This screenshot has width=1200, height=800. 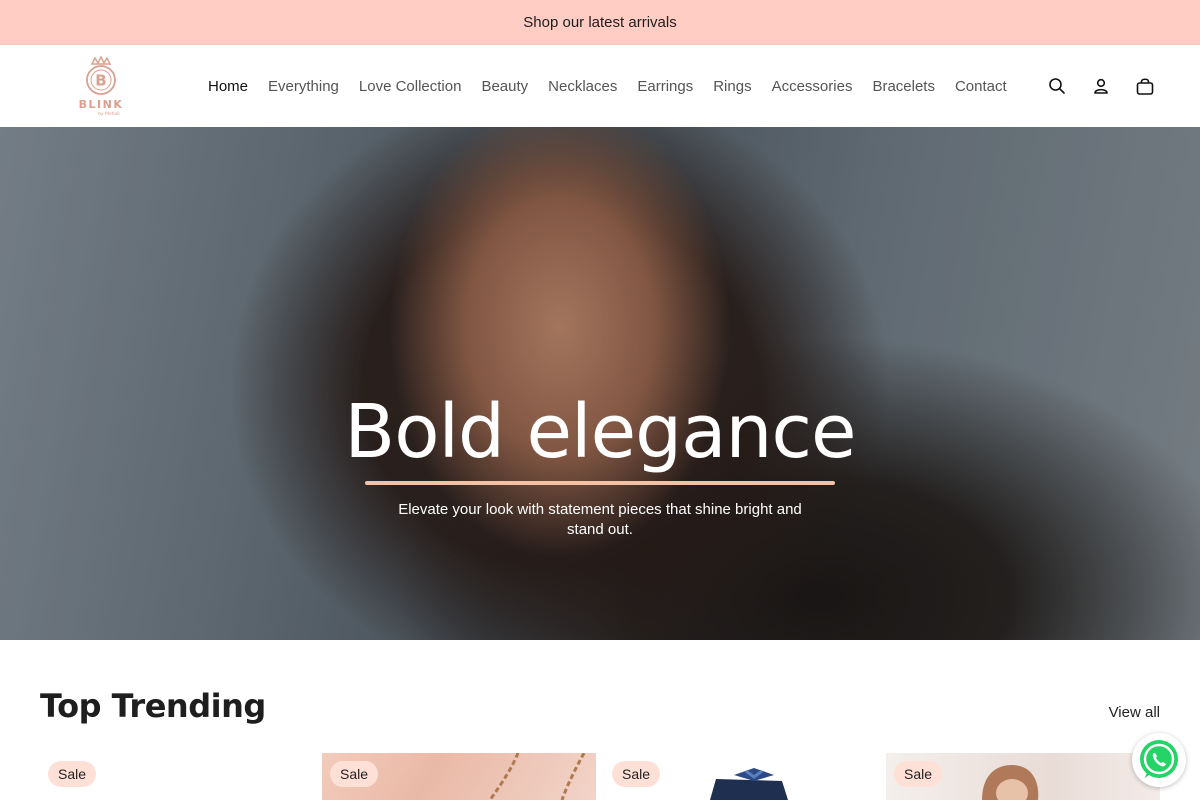 What do you see at coordinates (504, 86) in the screenshot?
I see `nav-beauty: Beauty` at bounding box center [504, 86].